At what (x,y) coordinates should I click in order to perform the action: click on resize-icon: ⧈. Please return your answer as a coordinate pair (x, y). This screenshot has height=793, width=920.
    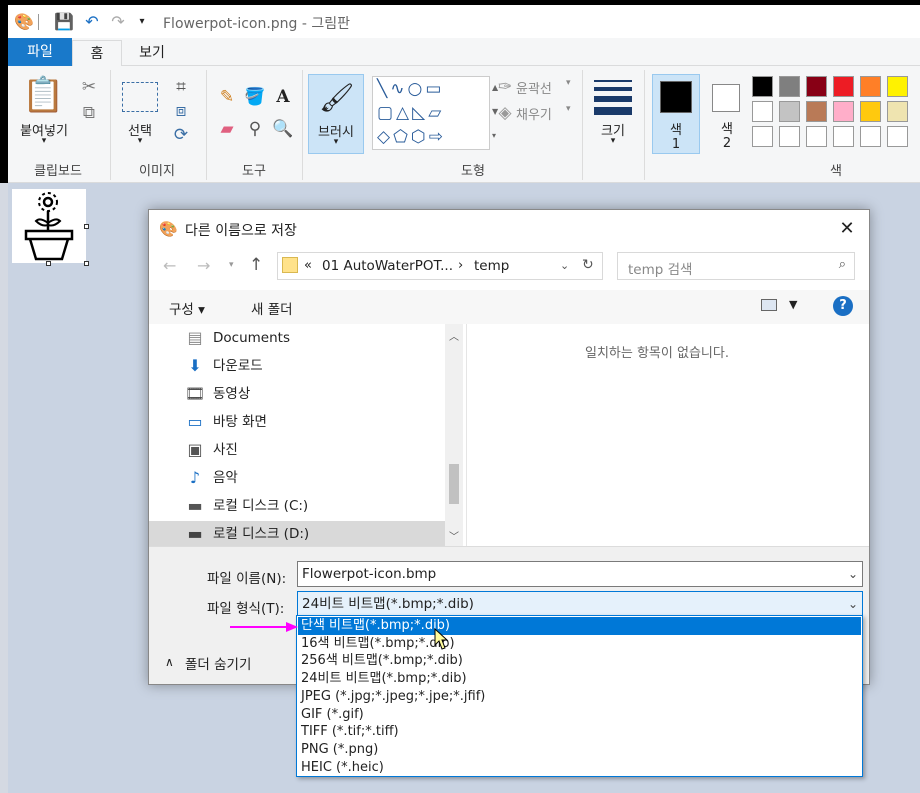
    Looking at the image, I should click on (181, 111).